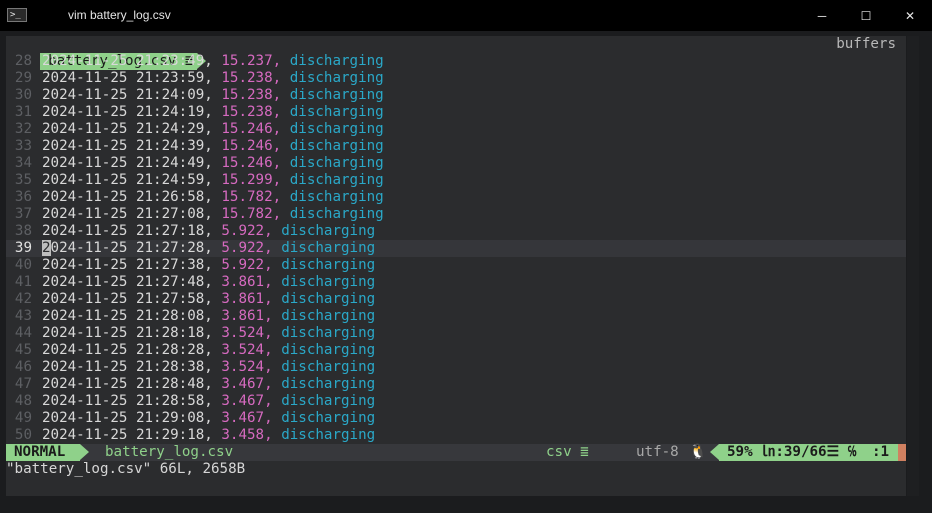  Describe the element at coordinates (123, 435) in the screenshot. I see `timestamp-field: 2024-11-25 21:29:18` at that location.